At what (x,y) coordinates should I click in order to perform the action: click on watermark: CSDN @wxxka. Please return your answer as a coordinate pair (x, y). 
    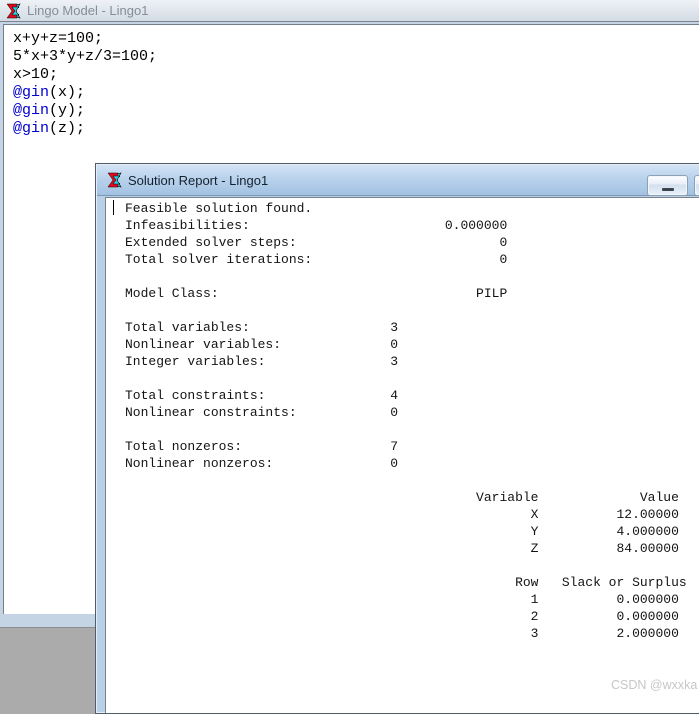
    Looking at the image, I should click on (654, 685).